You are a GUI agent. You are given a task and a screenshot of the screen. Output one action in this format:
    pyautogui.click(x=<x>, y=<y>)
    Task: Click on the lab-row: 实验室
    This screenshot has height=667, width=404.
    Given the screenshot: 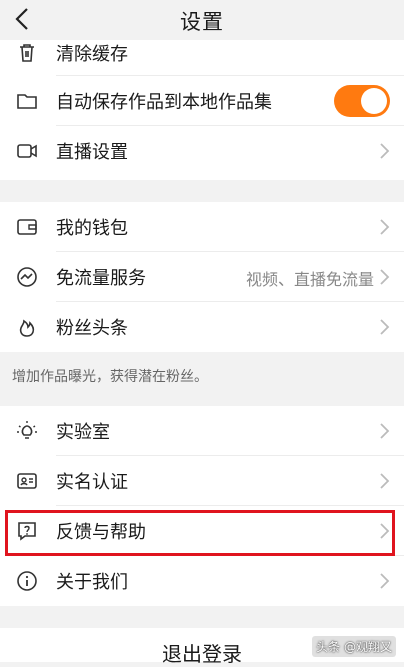 What is the action you would take?
    pyautogui.click(x=202, y=431)
    